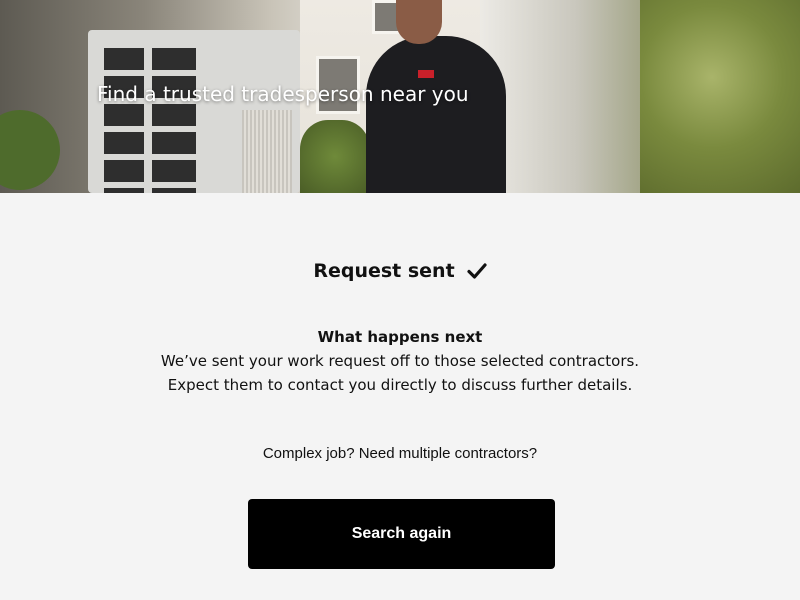 This screenshot has height=600, width=800. I want to click on search-again-button: Search again, so click(401, 534).